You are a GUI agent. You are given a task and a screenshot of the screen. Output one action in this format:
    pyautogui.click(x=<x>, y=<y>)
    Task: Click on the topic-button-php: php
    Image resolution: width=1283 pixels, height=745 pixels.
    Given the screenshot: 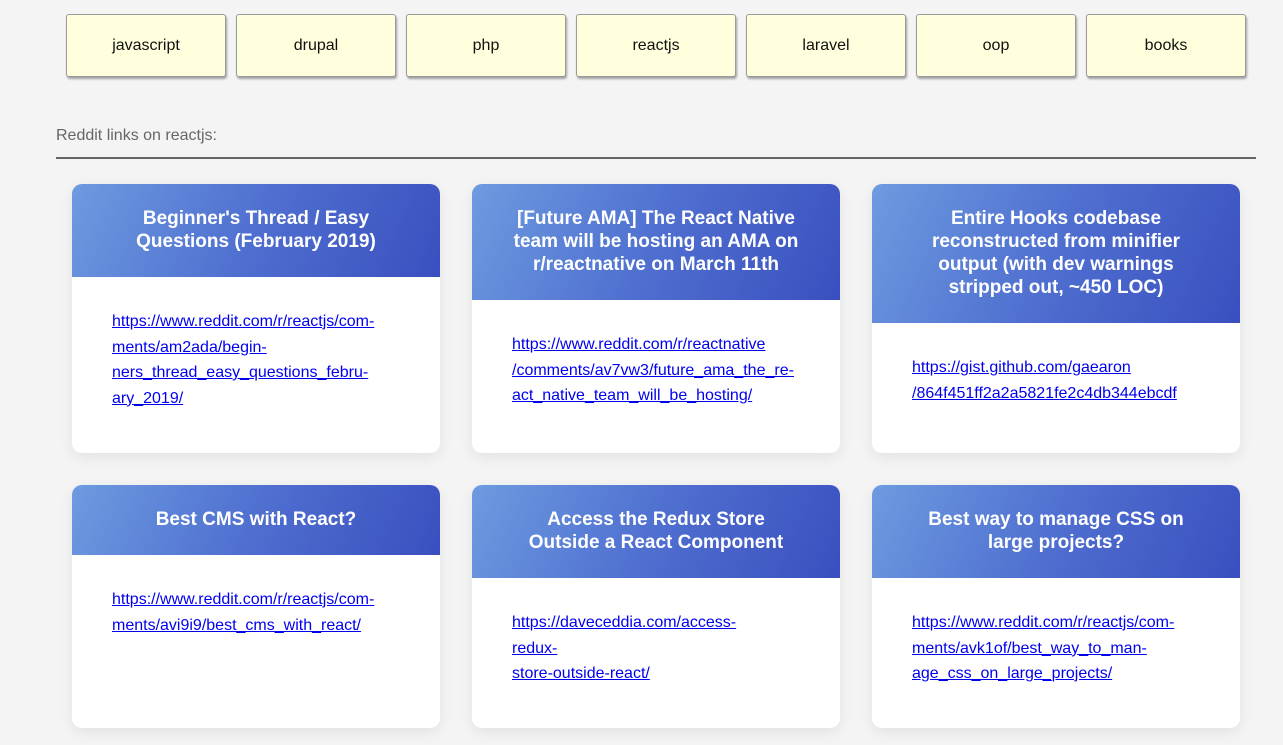 What is the action you would take?
    pyautogui.click(x=486, y=45)
    